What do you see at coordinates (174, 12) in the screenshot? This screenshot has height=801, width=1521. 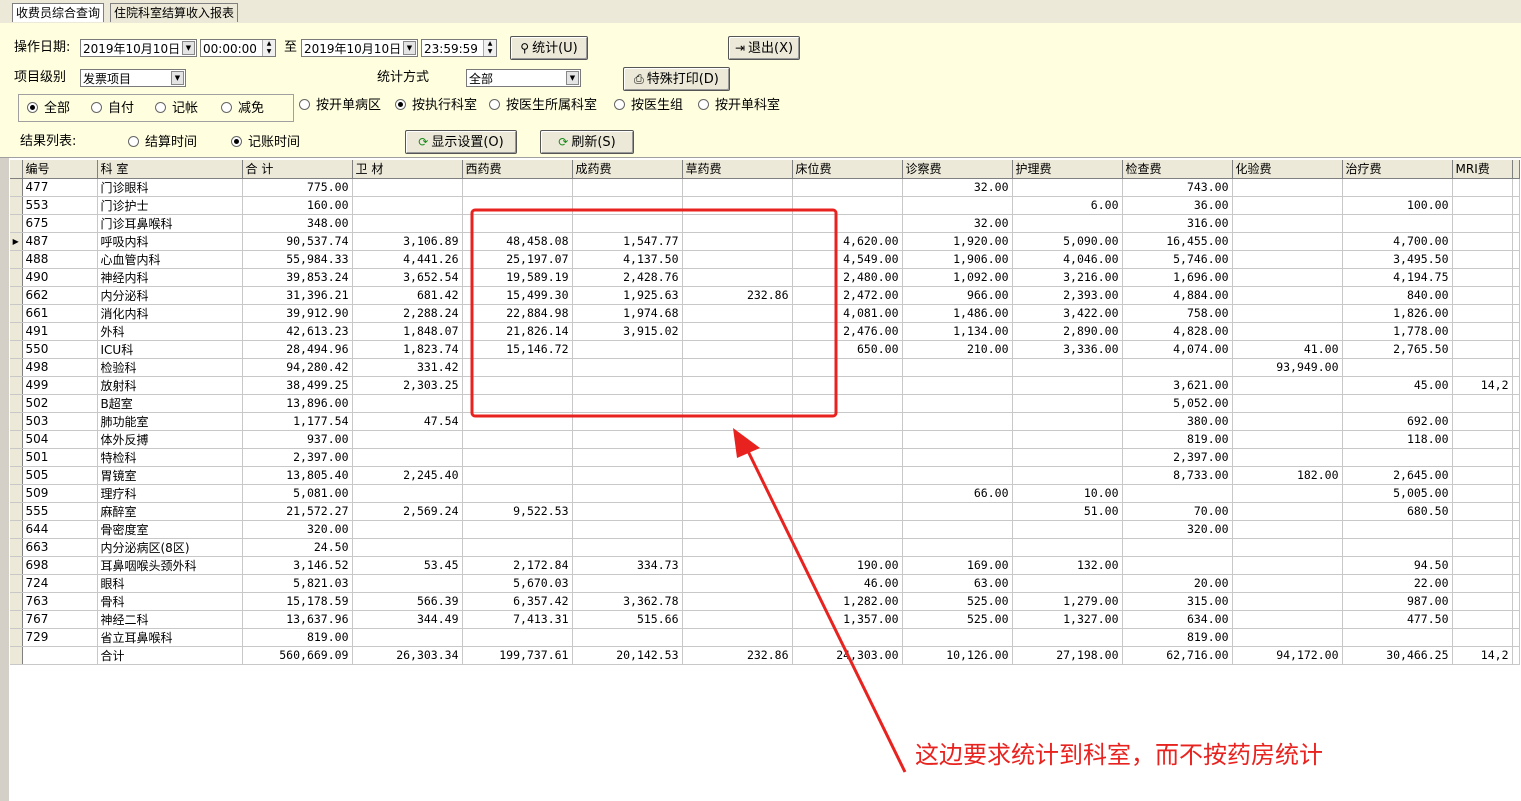 I see `tab-inpatient-report: 住院科室结算收入报表` at bounding box center [174, 12].